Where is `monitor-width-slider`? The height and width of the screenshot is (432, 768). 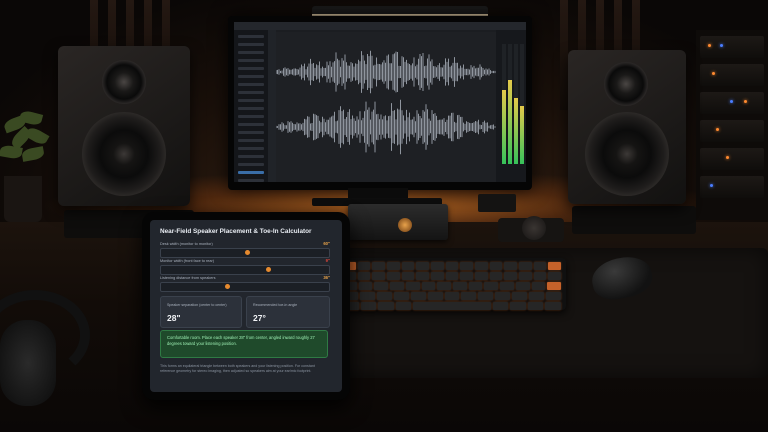 monitor-width-slider is located at coordinates (245, 270).